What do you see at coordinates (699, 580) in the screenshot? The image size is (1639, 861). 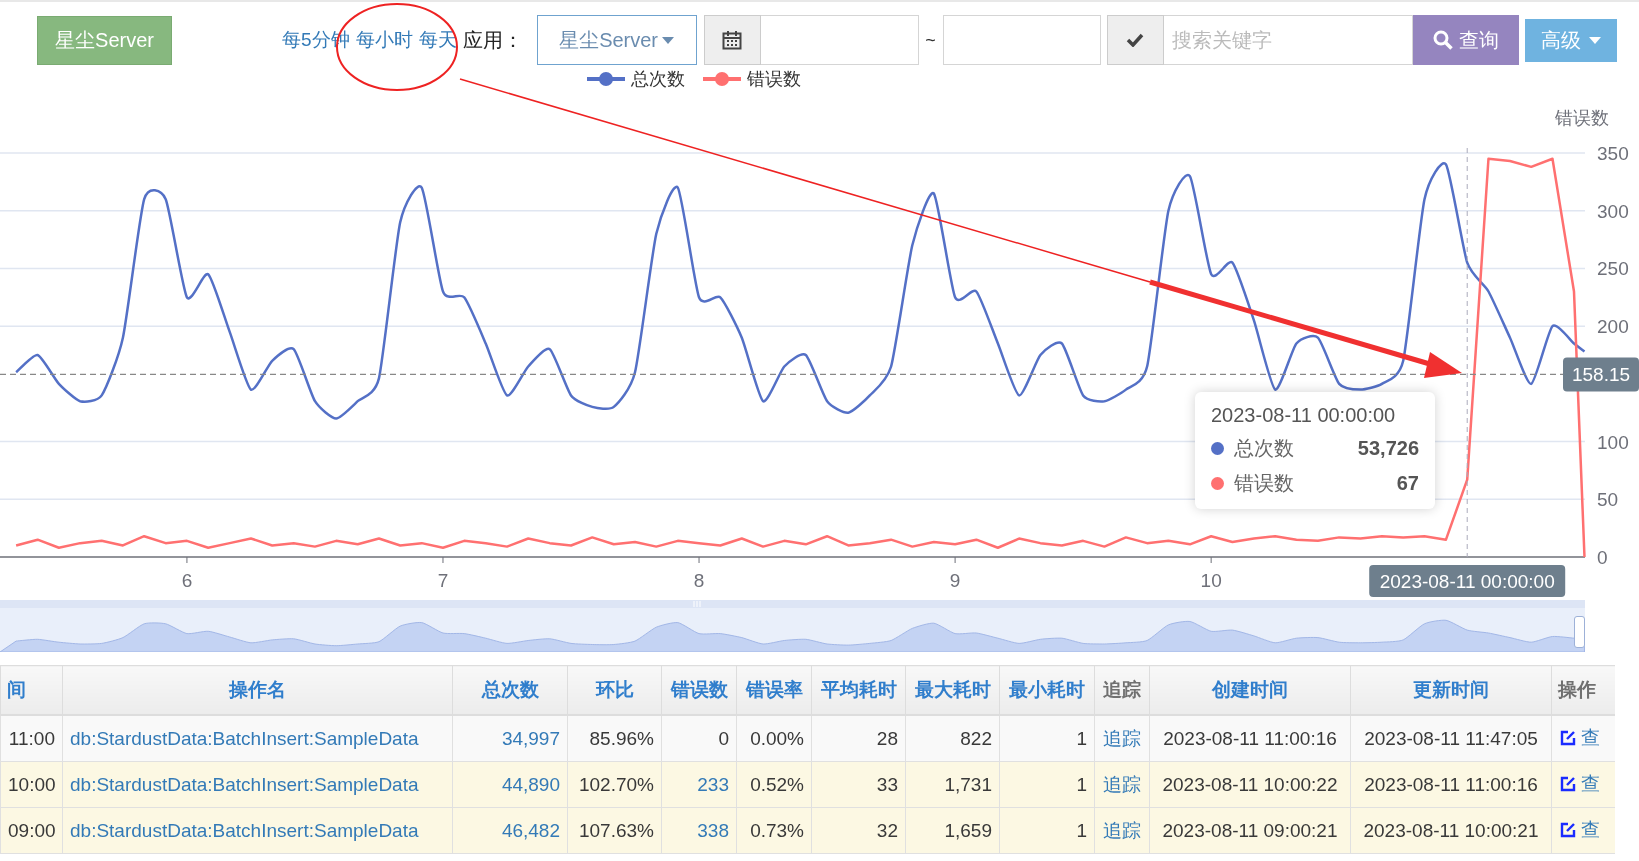 I see `axis-label: 8` at bounding box center [699, 580].